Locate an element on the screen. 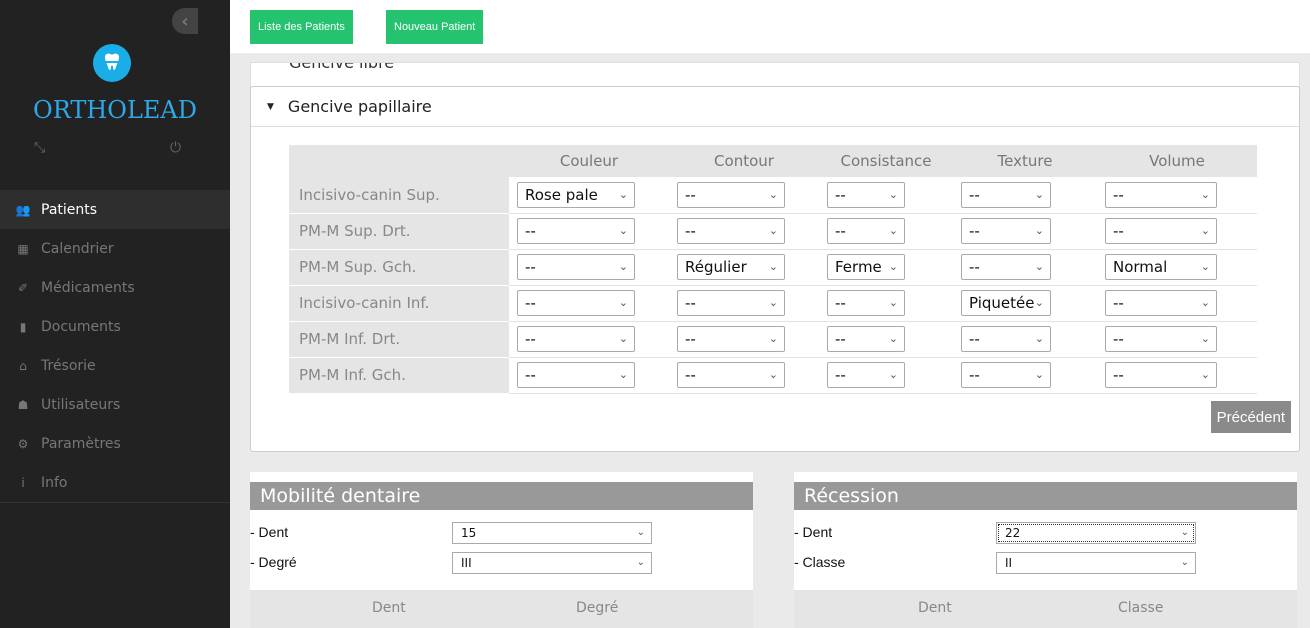  recession-dent-select: 22 ⌄ is located at coordinates (1096, 533).